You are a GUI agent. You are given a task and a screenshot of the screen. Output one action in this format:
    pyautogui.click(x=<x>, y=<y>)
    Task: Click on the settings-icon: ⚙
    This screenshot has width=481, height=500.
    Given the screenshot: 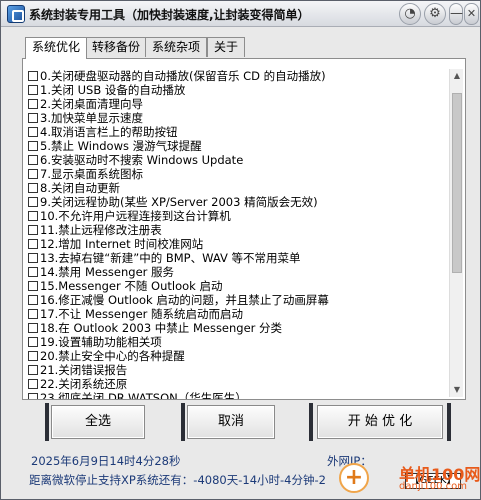 What is the action you would take?
    pyautogui.click(x=435, y=14)
    